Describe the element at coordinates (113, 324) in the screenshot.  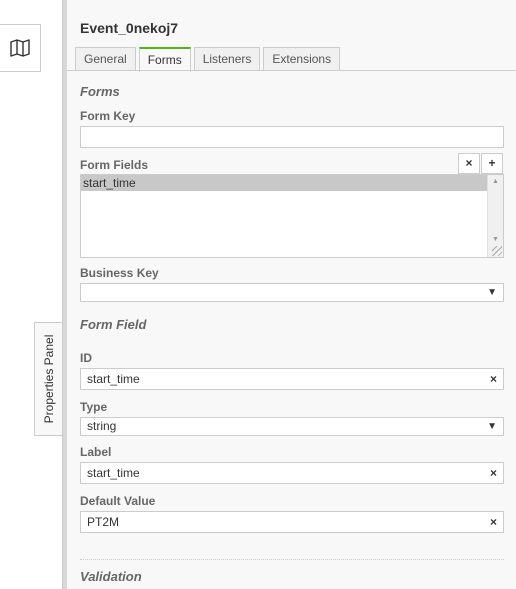
I see `form-field-group-title: Form Field` at that location.